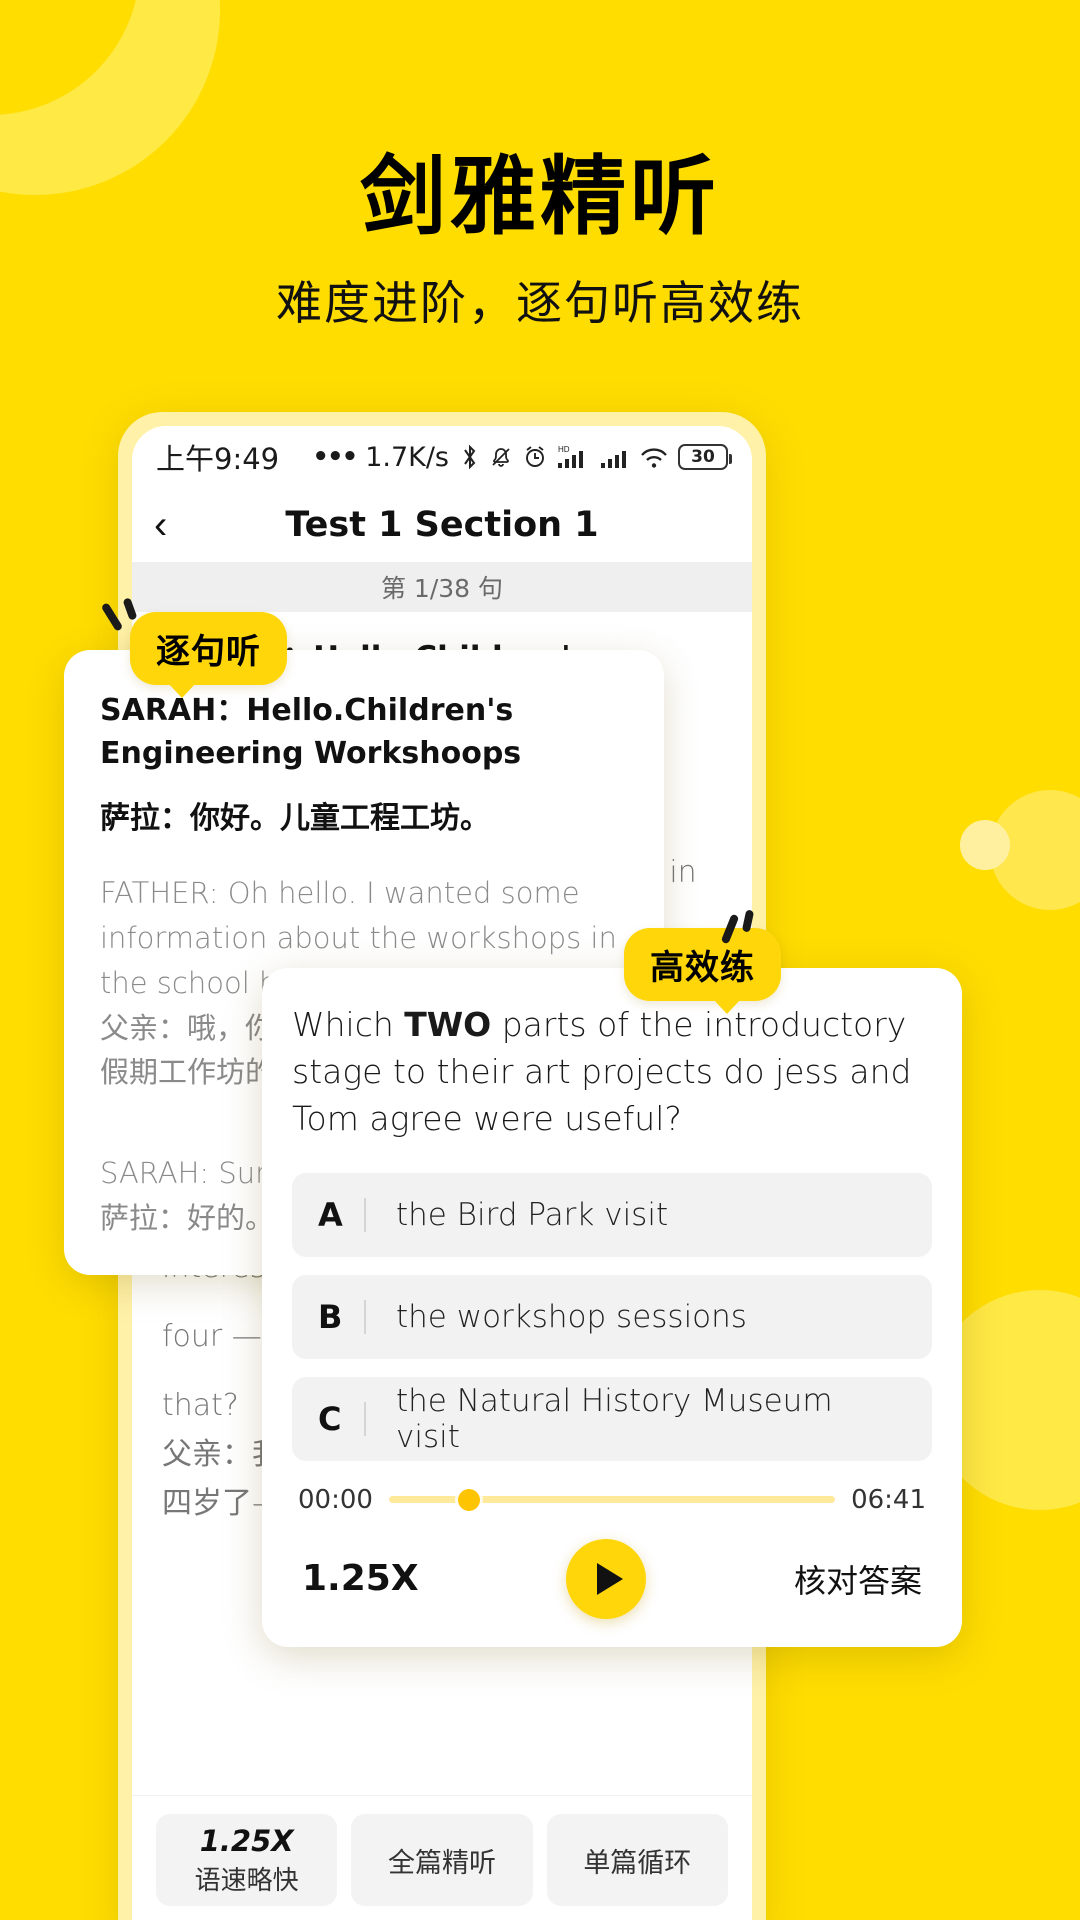 This screenshot has width=1080, height=1920. What do you see at coordinates (858, 1579) in the screenshot?
I see `check-answer-button: 核对答案` at bounding box center [858, 1579].